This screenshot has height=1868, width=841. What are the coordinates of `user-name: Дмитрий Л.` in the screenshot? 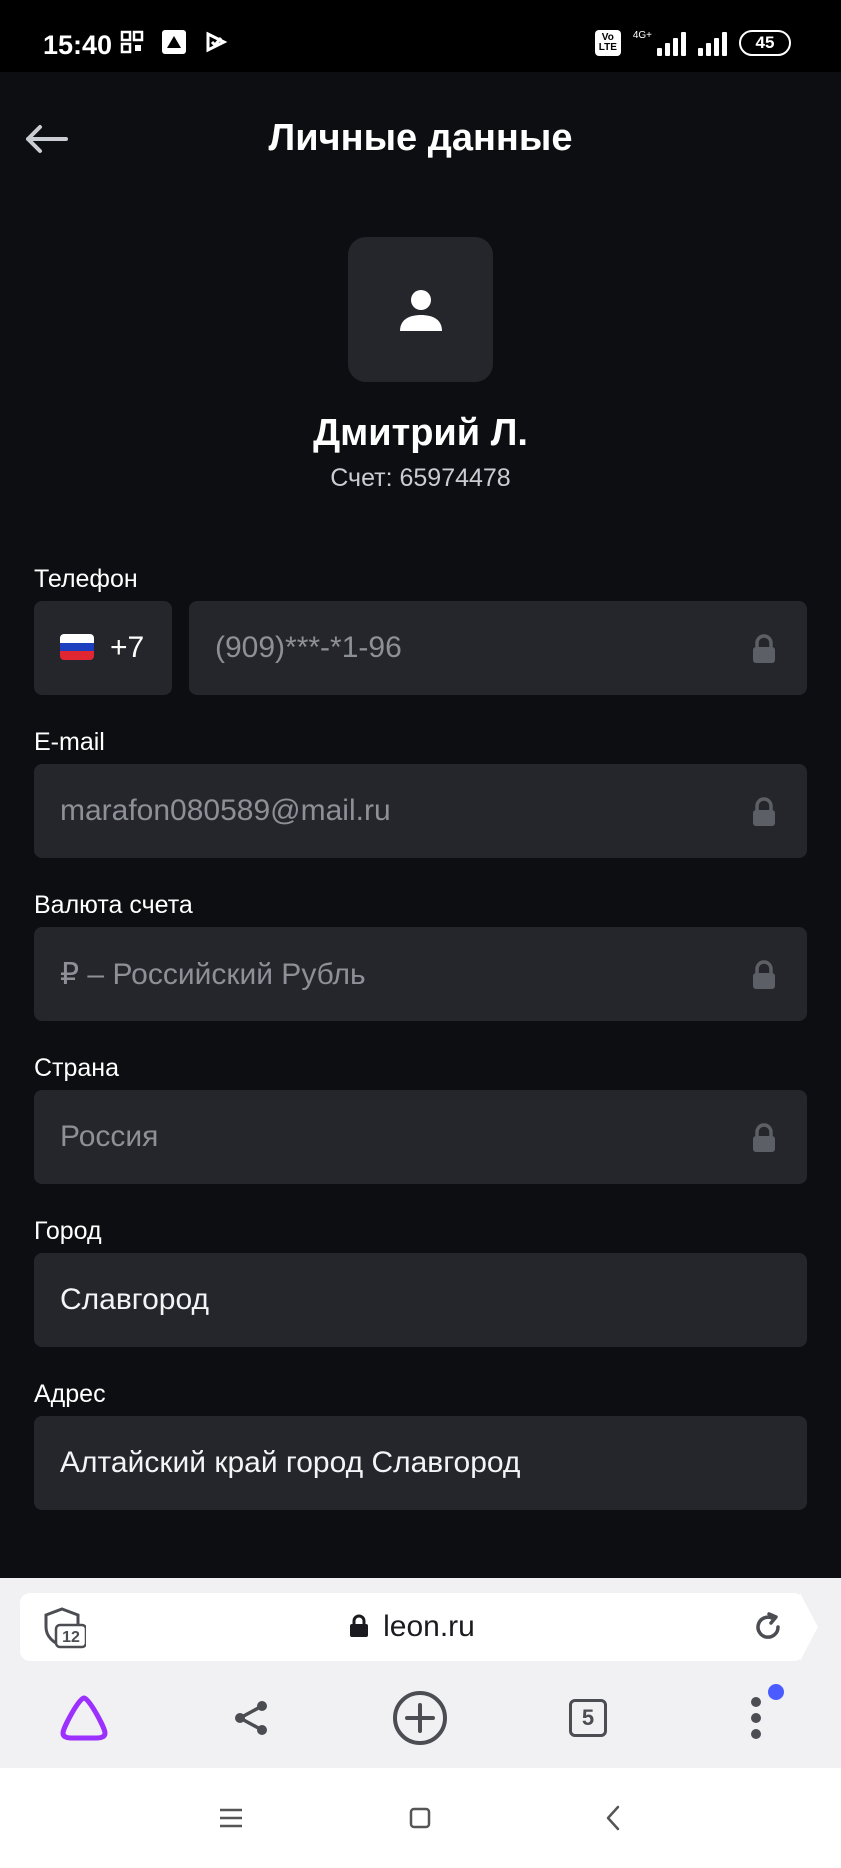 It's located at (420, 433).